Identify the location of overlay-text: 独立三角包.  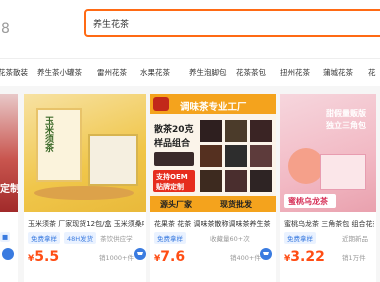
(346, 125).